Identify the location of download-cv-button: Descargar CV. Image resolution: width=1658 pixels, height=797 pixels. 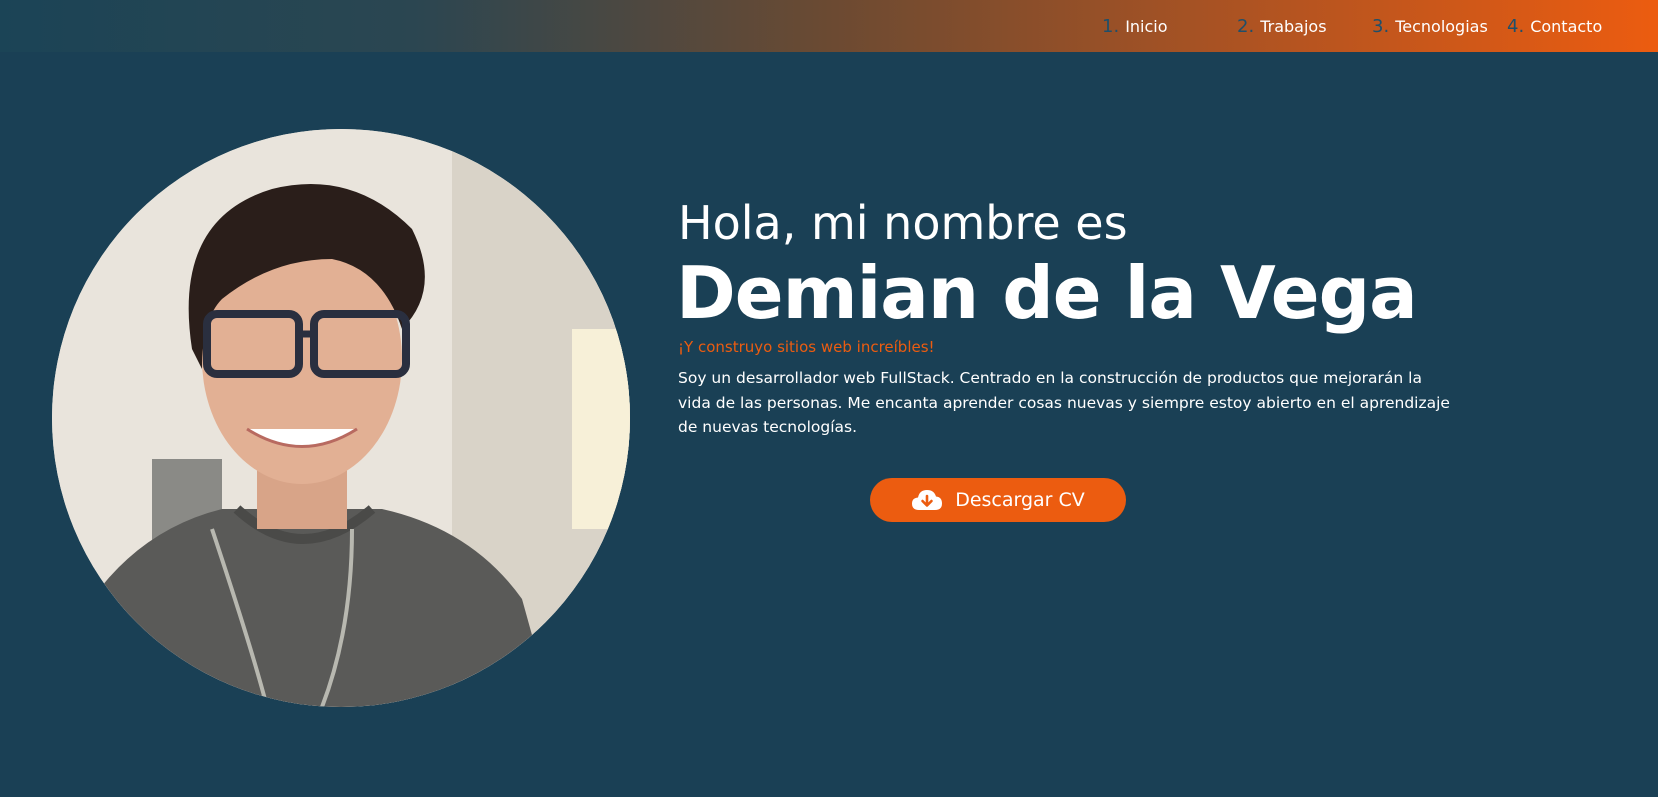
(998, 500).